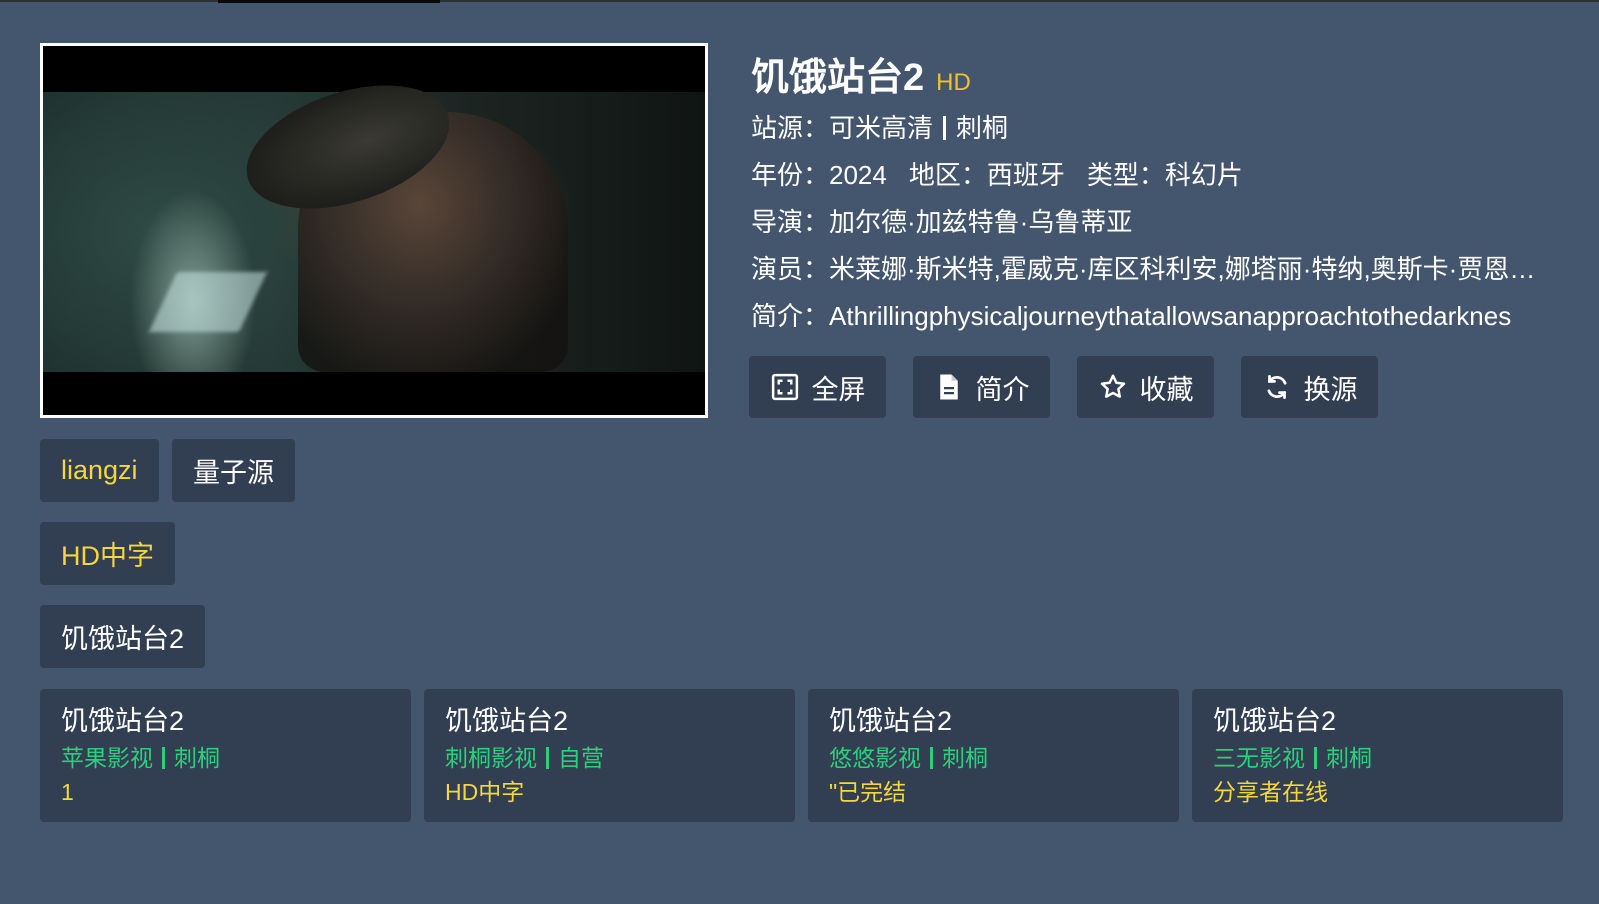 The height and width of the screenshot is (904, 1599). I want to click on genre-value: 科幻片, so click(1203, 175).